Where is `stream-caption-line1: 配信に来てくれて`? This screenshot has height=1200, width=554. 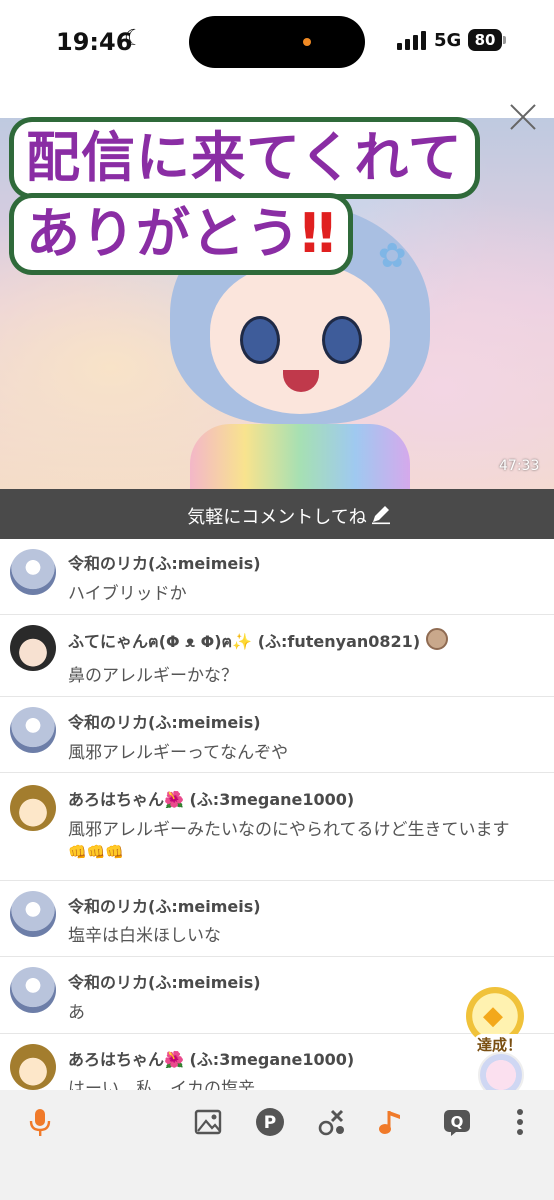
stream-caption-line1: 配信に来てくれて is located at coordinates (244, 158).